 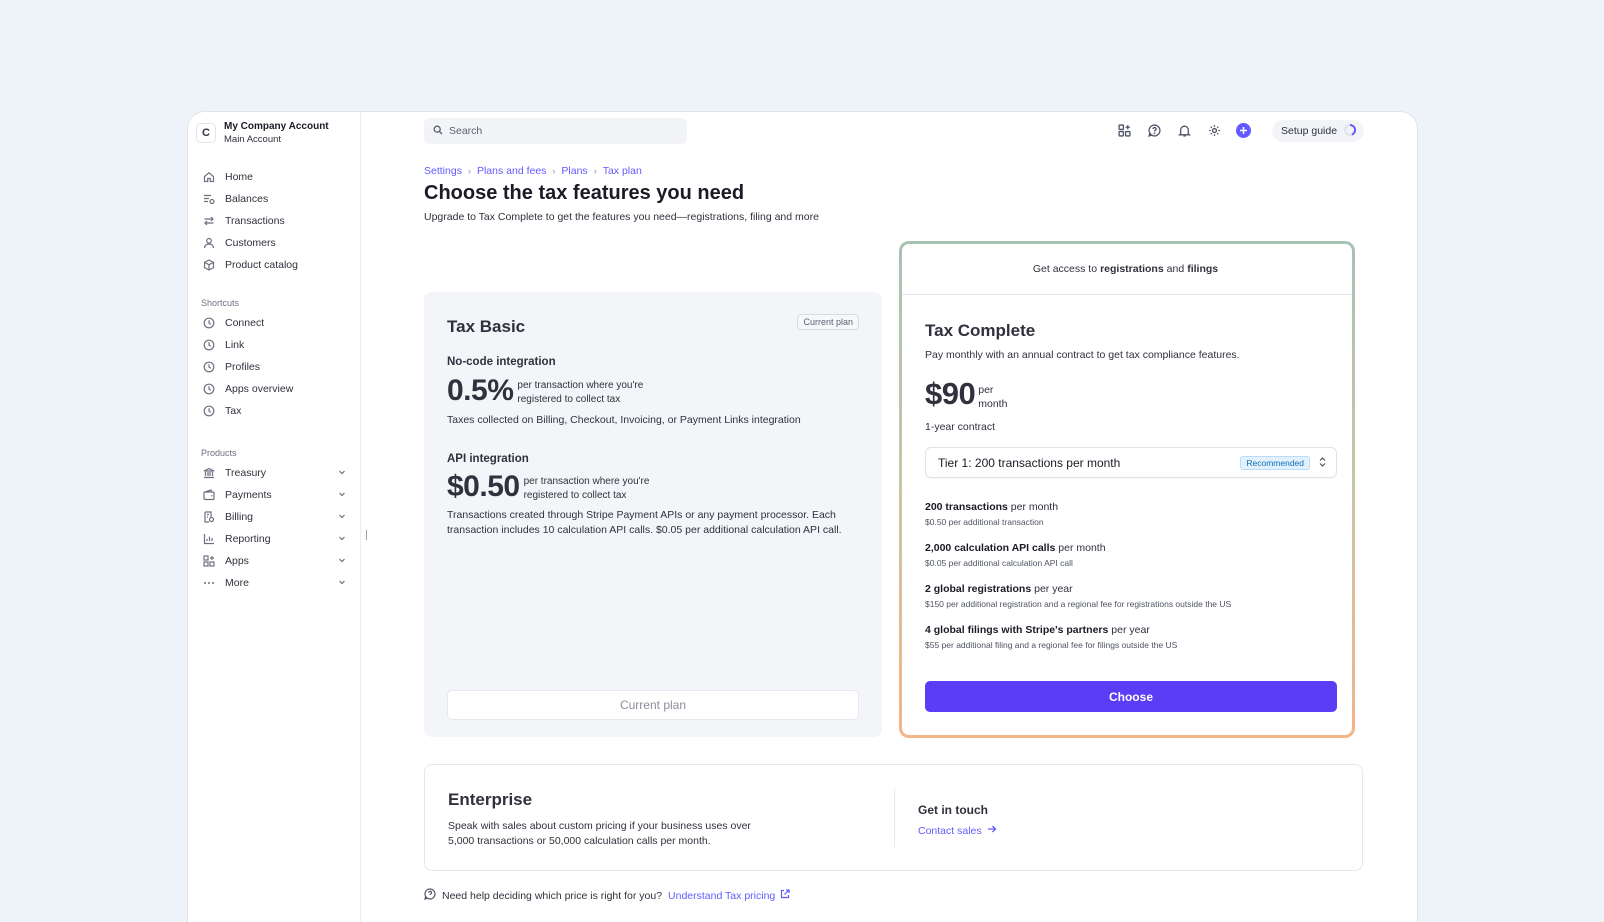 What do you see at coordinates (986, 390) in the screenshot?
I see `price-unit-per: per` at bounding box center [986, 390].